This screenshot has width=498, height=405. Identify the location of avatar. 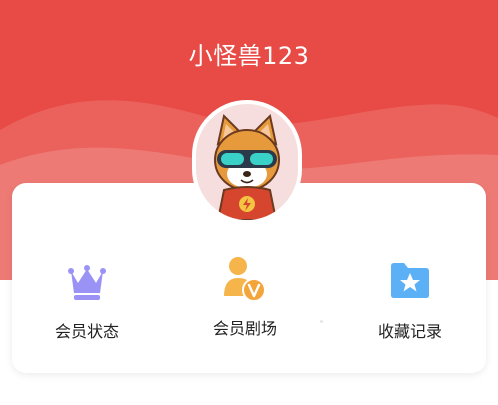
(247, 162).